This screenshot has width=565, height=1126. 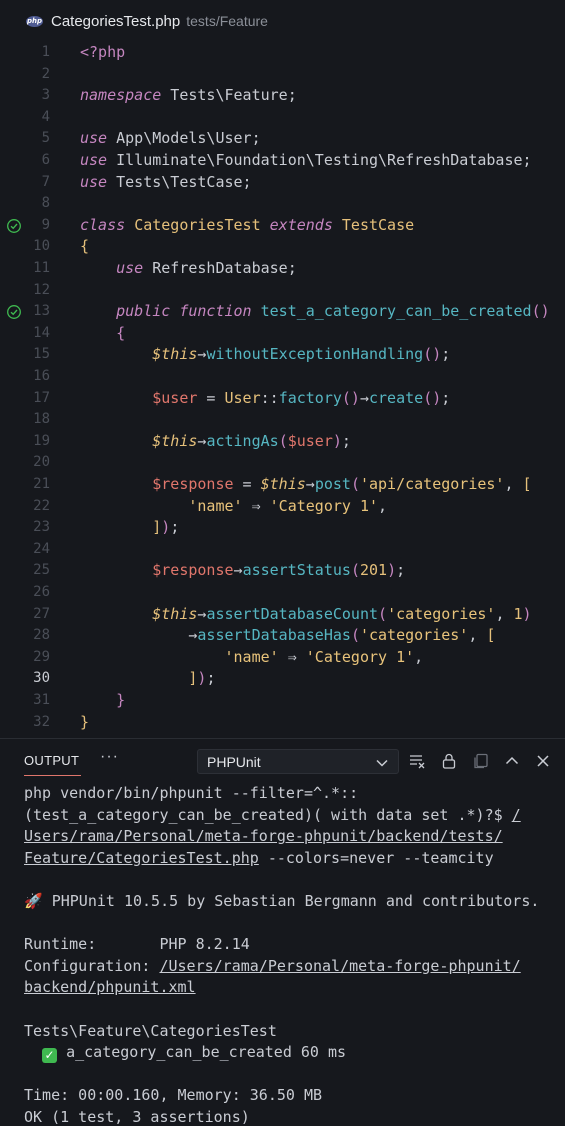 What do you see at coordinates (41, 656) in the screenshot?
I see `line-number: 29` at bounding box center [41, 656].